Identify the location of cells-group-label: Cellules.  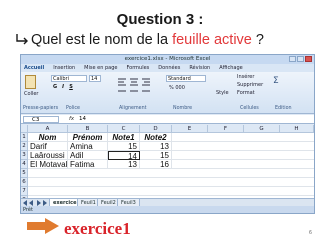
(249, 108).